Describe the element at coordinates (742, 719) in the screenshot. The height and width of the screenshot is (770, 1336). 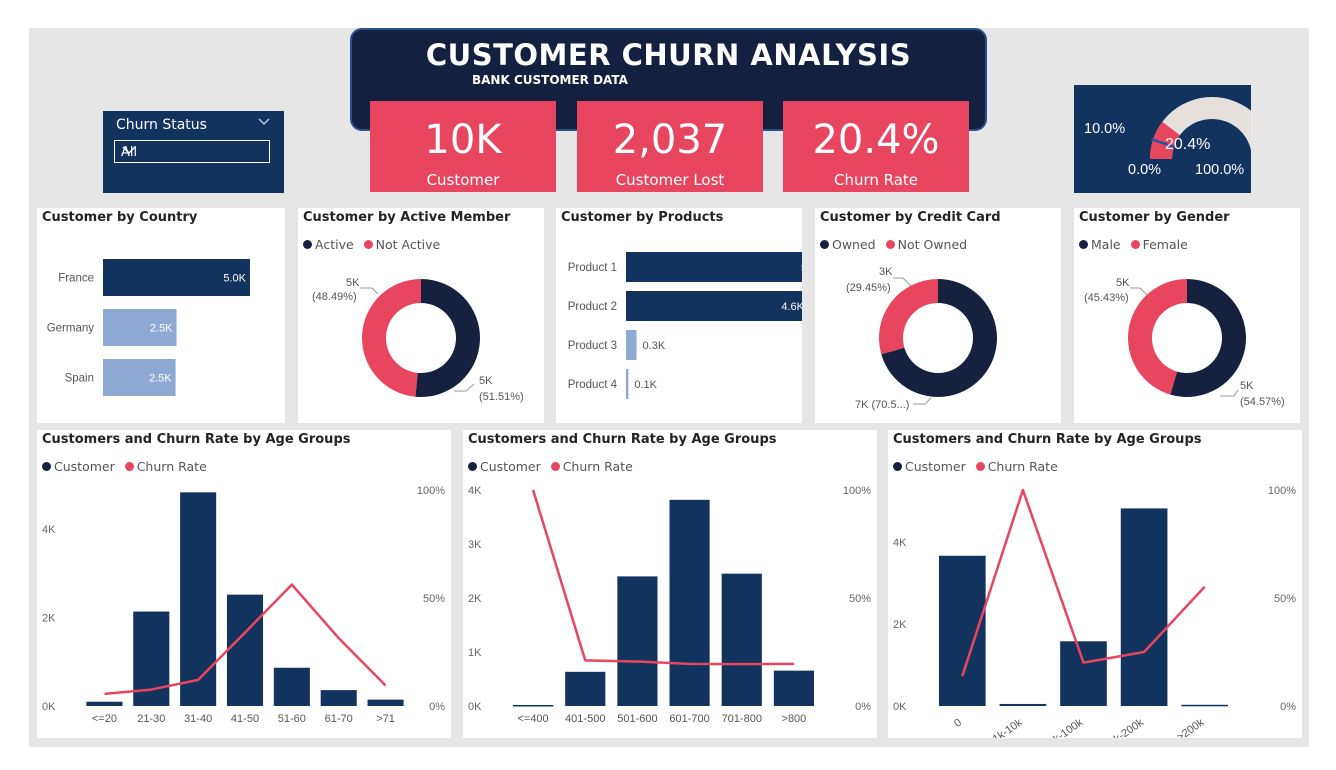
I see `x-tick-label: 701-800` at that location.